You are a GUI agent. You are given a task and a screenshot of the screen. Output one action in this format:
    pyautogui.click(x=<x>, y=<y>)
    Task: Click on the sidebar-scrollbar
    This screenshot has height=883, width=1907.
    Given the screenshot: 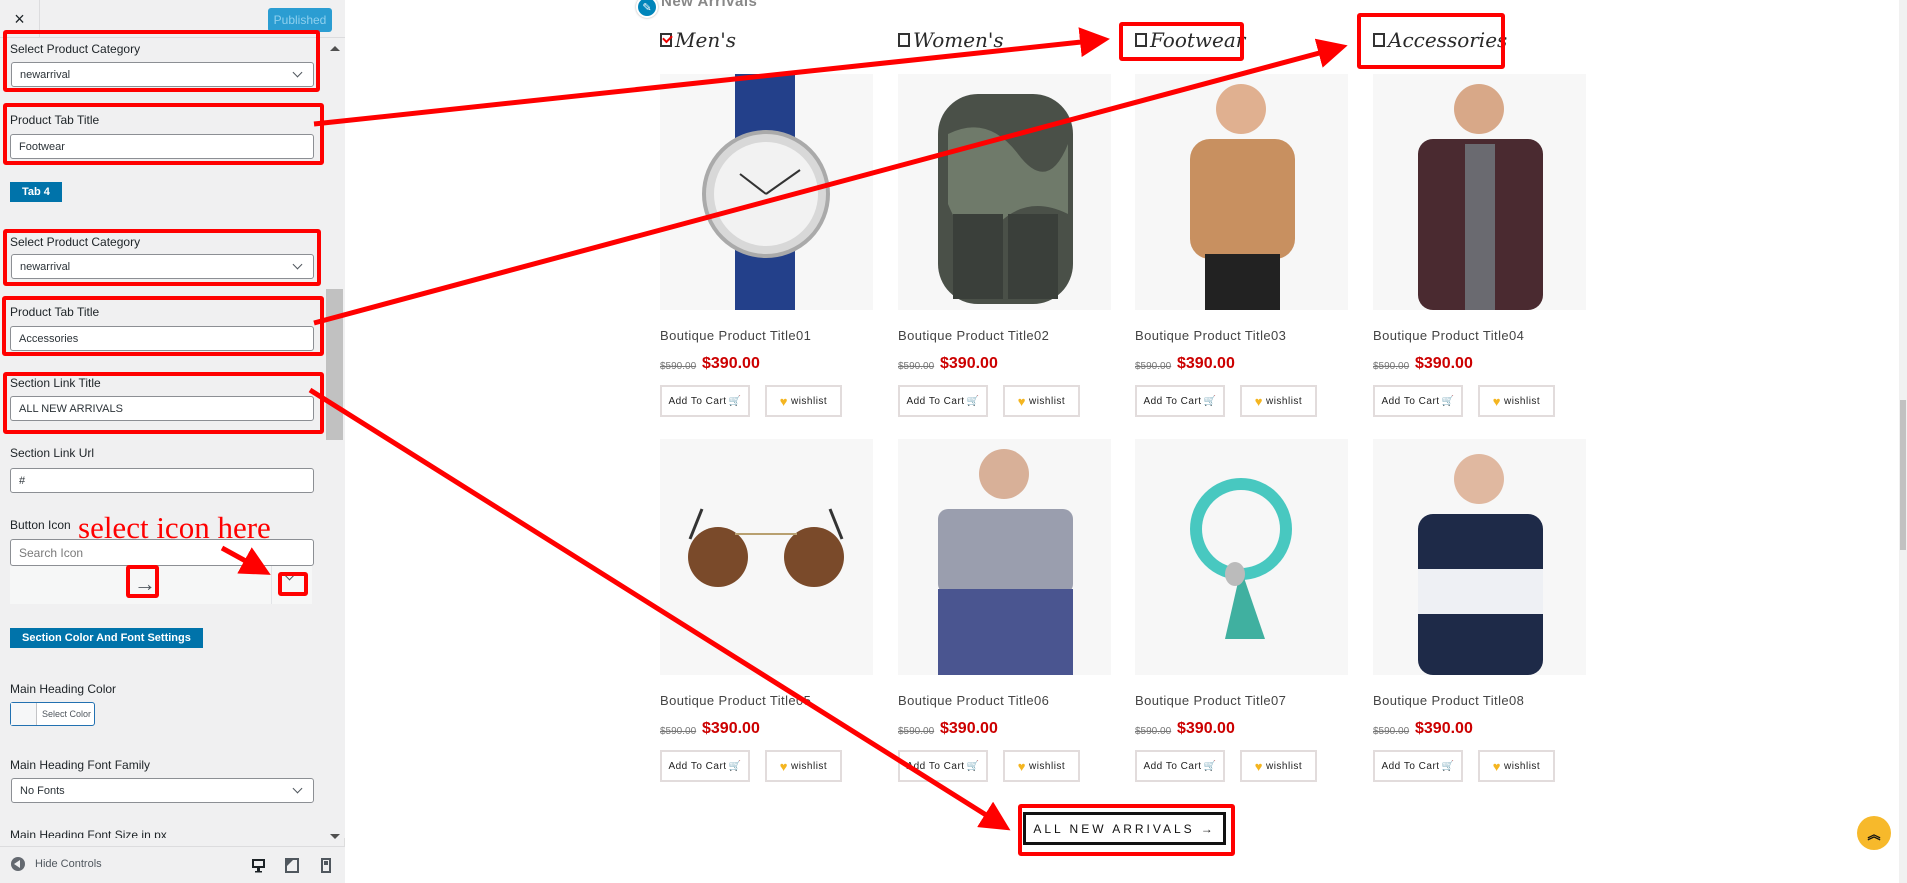 What is the action you would take?
    pyautogui.click(x=334, y=438)
    